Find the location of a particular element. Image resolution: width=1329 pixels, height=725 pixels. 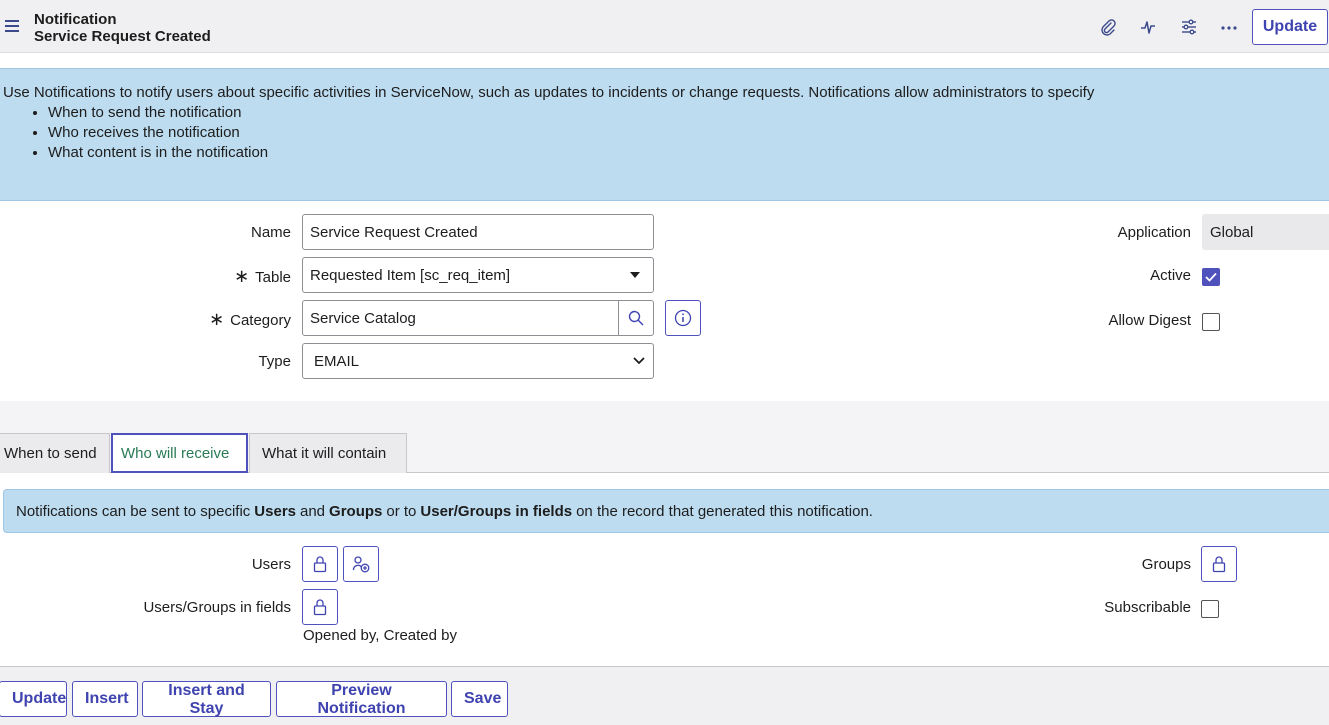

record-type: Notification is located at coordinates (75, 19).